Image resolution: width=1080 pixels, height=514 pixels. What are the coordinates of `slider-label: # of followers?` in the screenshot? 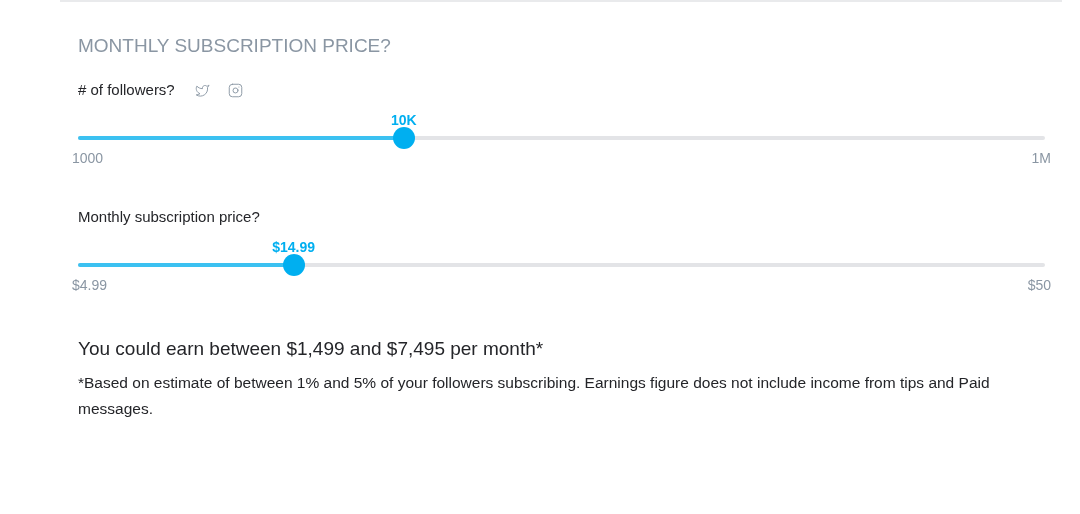 It's located at (126, 89).